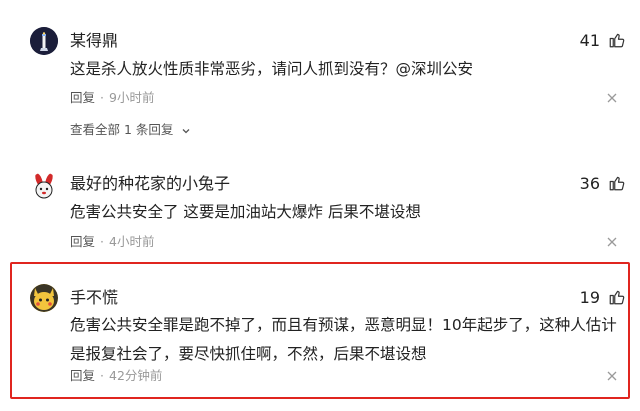  What do you see at coordinates (94, 41) in the screenshot?
I see `comment-username: 某得鼎` at bounding box center [94, 41].